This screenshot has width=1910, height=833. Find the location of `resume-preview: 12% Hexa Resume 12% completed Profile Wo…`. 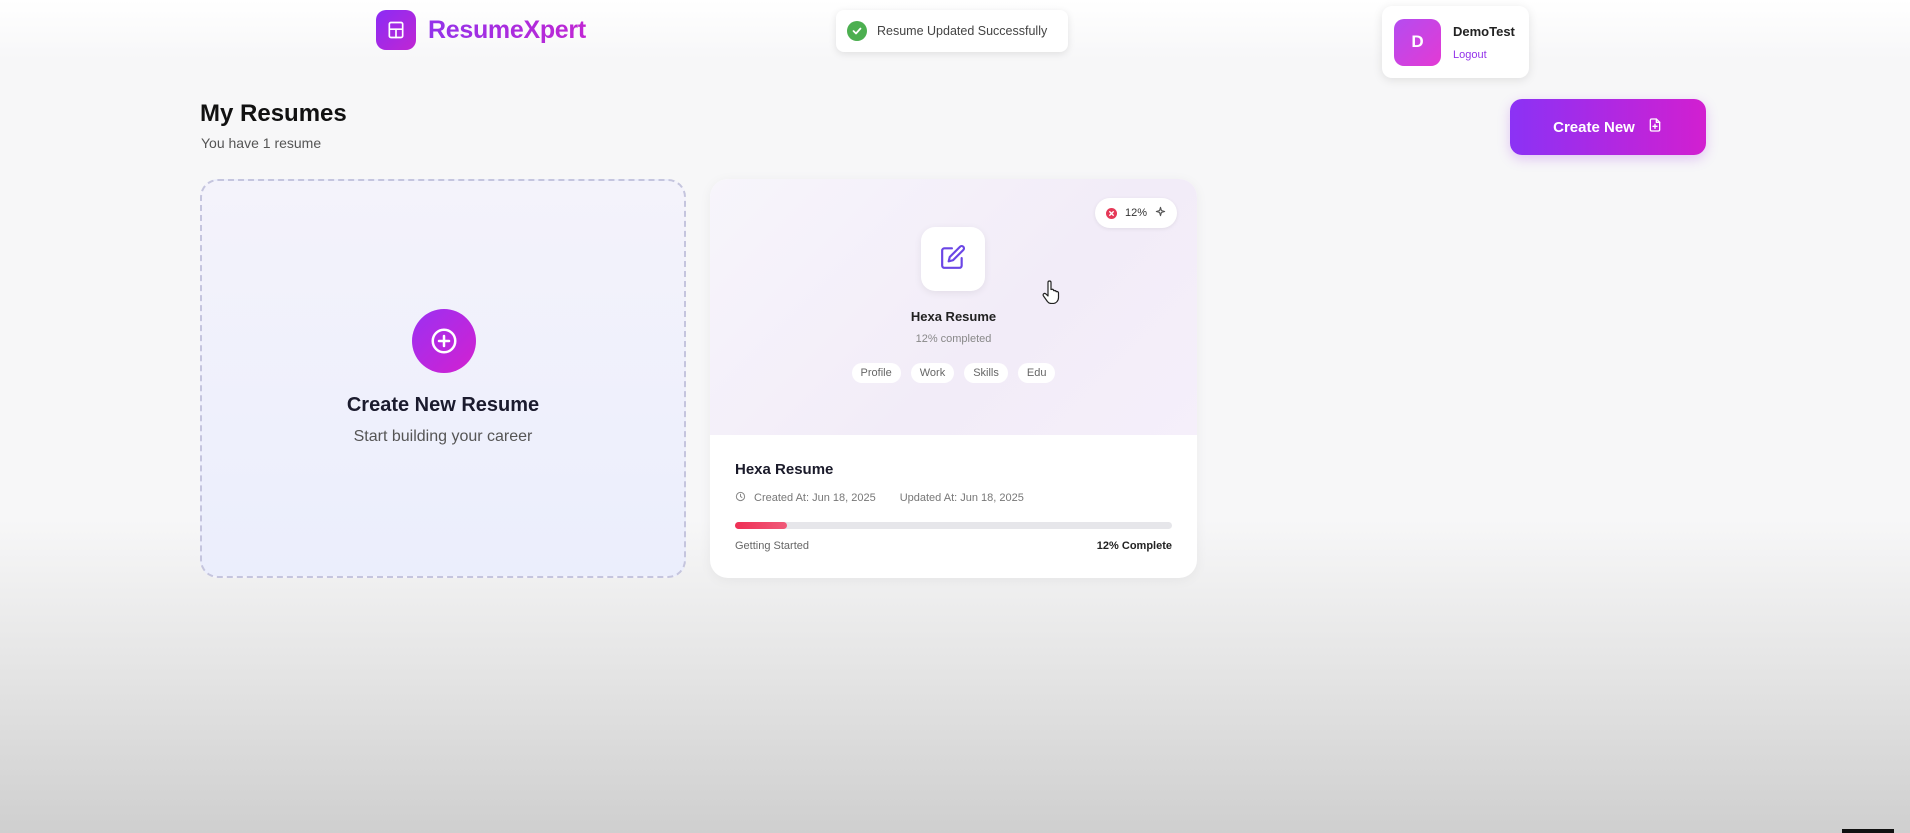

resume-preview: 12% Hexa Resume 12% completed Profile Wo… is located at coordinates (953, 307).